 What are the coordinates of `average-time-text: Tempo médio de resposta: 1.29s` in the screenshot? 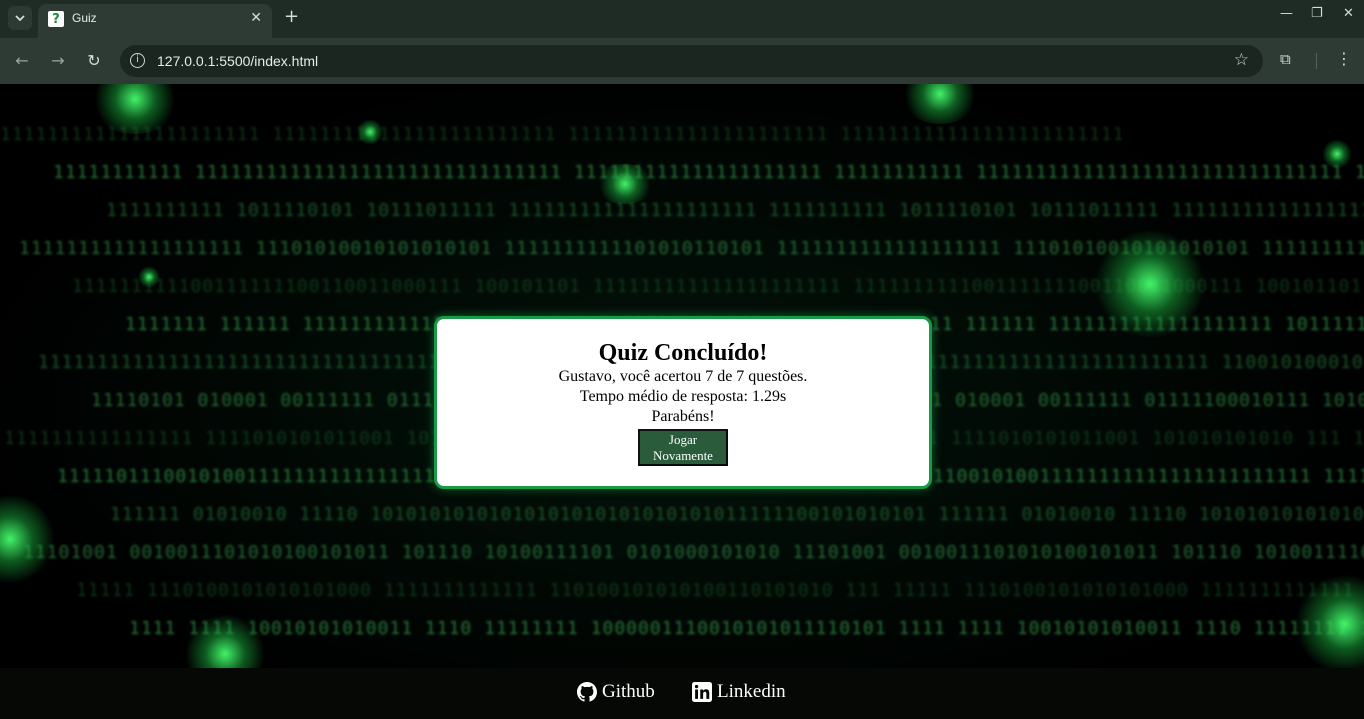 It's located at (683, 396).